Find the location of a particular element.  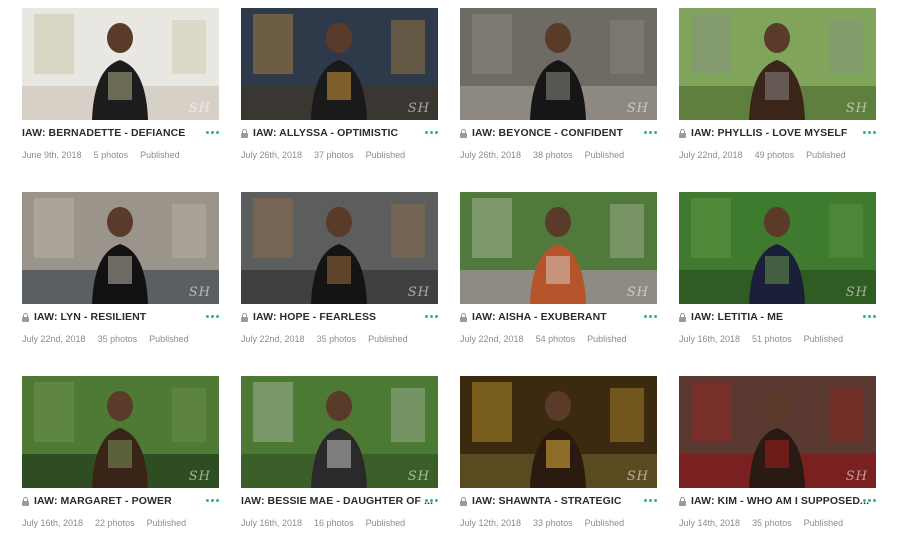

gallery-title: IAW: MARGARET - POWER is located at coordinates (103, 501).